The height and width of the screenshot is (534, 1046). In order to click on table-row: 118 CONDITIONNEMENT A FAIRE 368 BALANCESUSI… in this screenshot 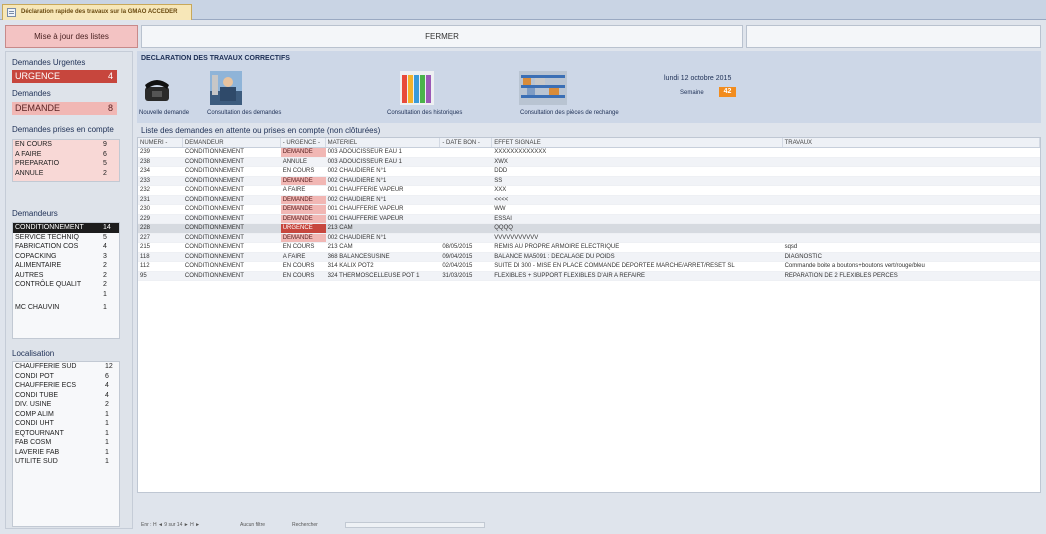, I will do `click(589, 257)`.